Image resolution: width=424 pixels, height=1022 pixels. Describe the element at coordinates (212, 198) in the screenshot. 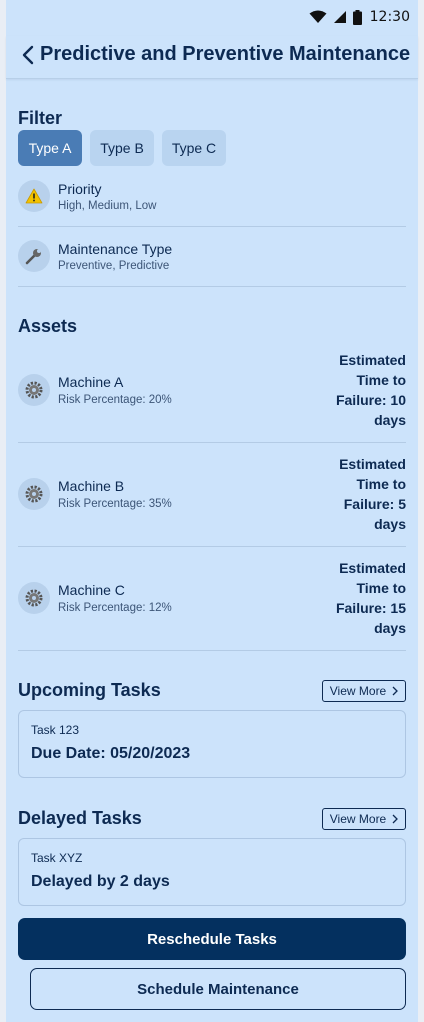

I see `filter-priority: Priority High, Medium, Low` at that location.